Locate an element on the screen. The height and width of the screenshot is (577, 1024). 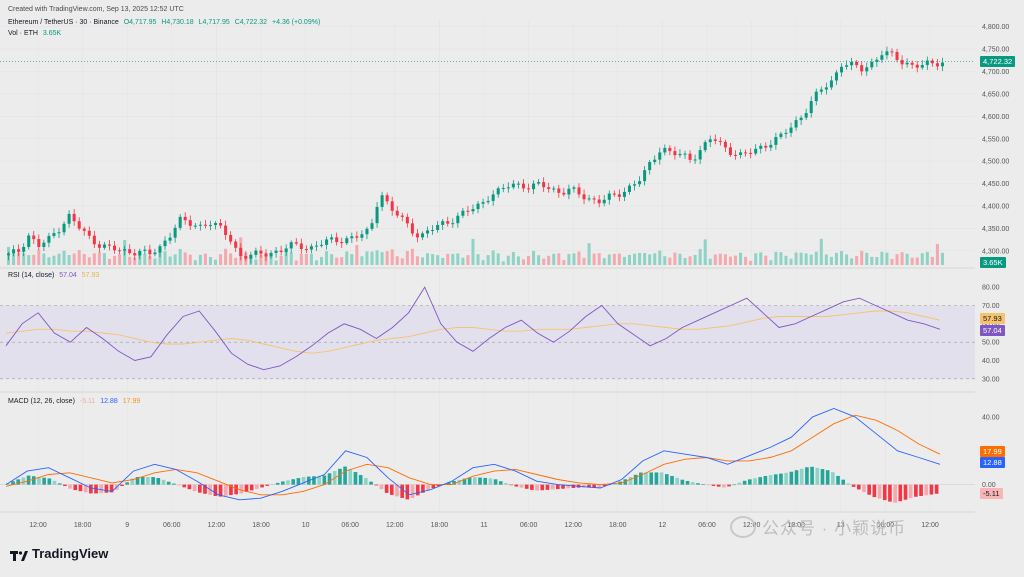
rsi-tick-label: 40.00 is located at coordinates (991, 361).